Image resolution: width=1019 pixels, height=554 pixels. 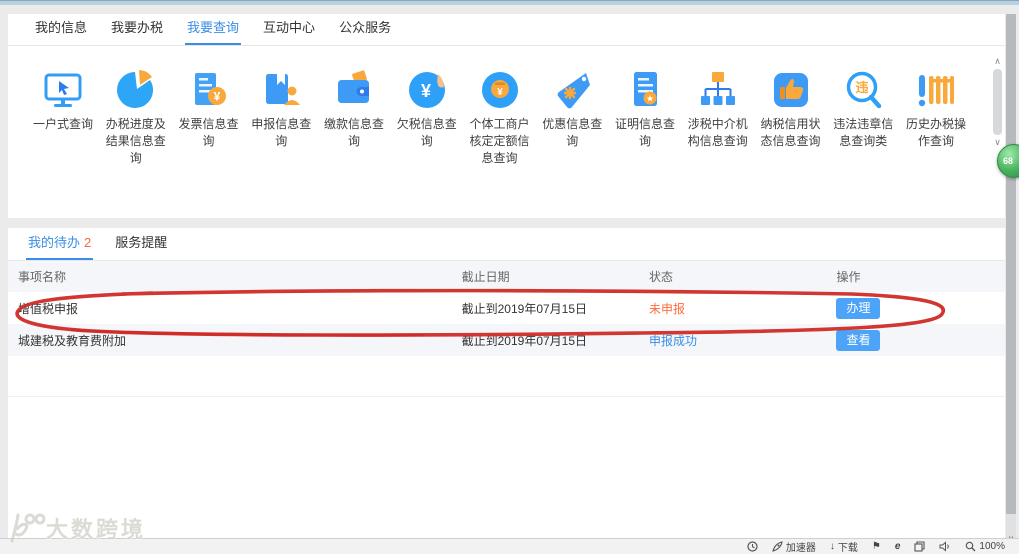 What do you see at coordinates (1008, 161) in the screenshot?
I see `floating-badge-text: 68` at bounding box center [1008, 161].